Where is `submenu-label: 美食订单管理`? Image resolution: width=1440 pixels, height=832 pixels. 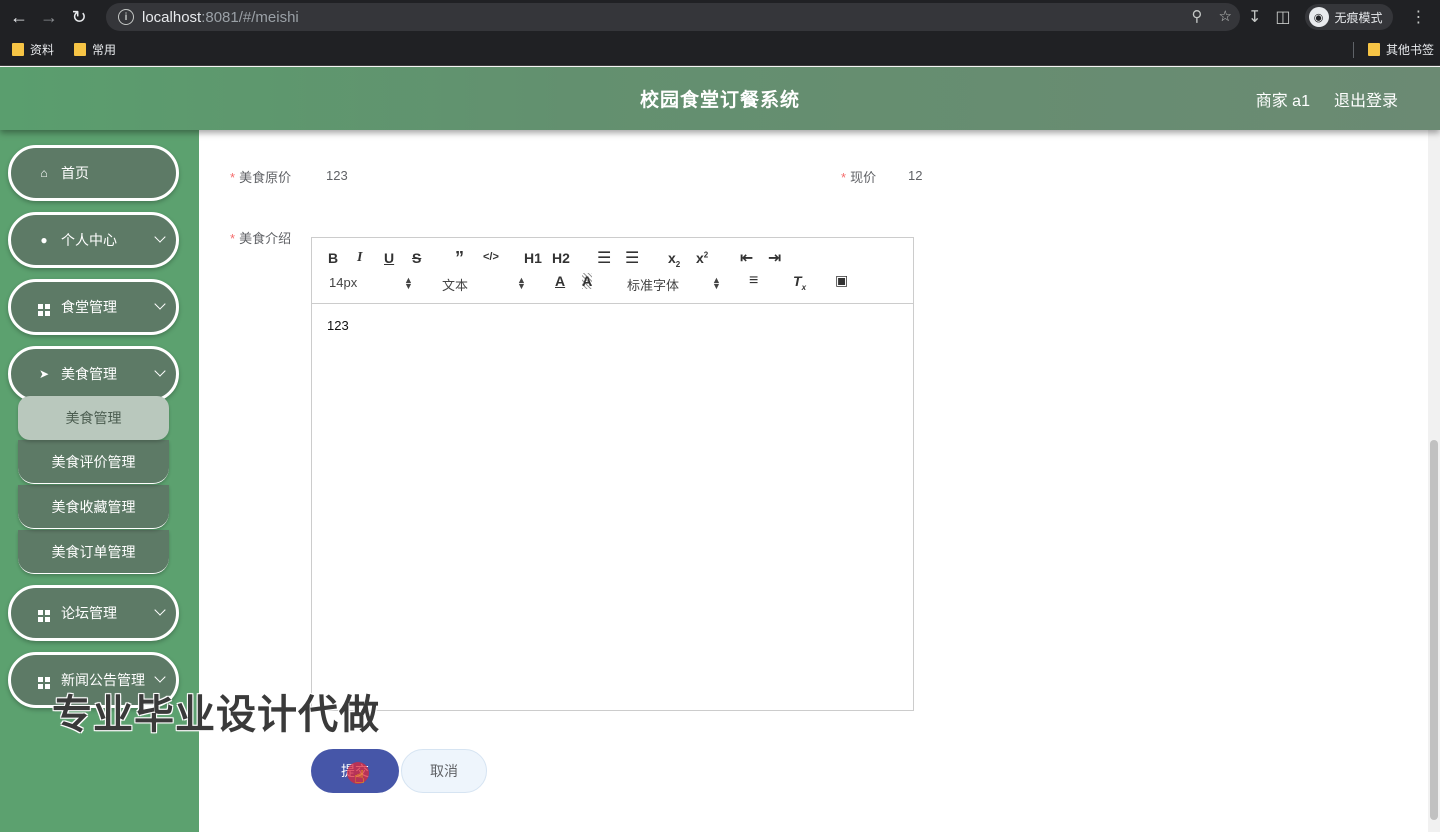 submenu-label: 美食订单管理 is located at coordinates (93, 551).